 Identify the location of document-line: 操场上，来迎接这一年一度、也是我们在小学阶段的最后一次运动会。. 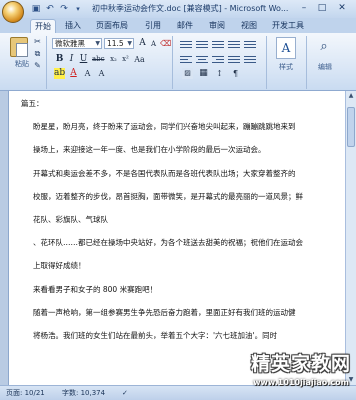
(149, 150).